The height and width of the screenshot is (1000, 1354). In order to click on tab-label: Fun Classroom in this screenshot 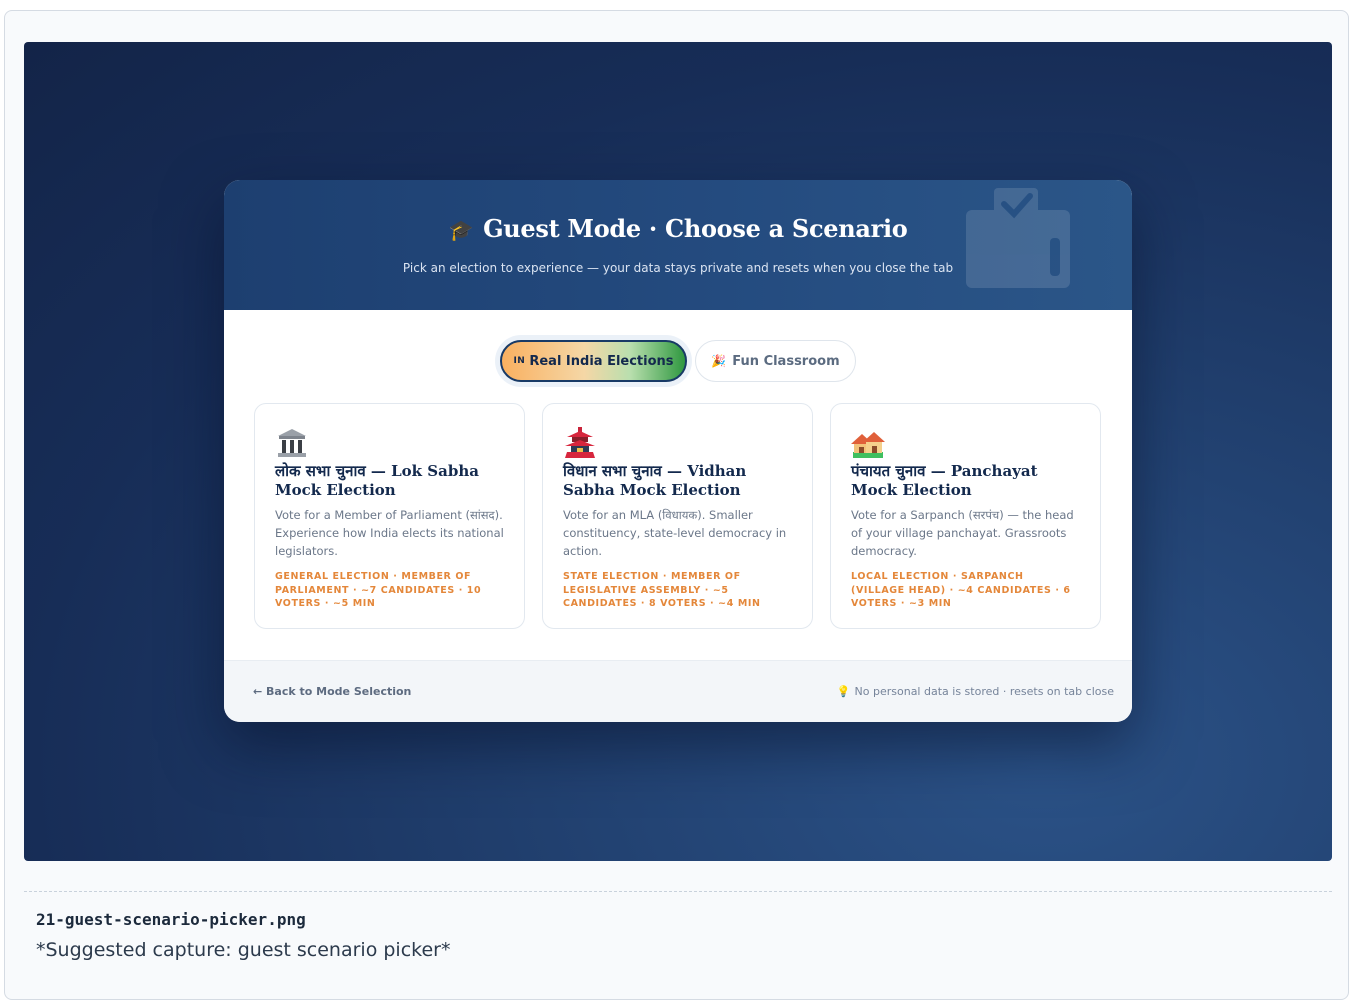, I will do `click(786, 361)`.